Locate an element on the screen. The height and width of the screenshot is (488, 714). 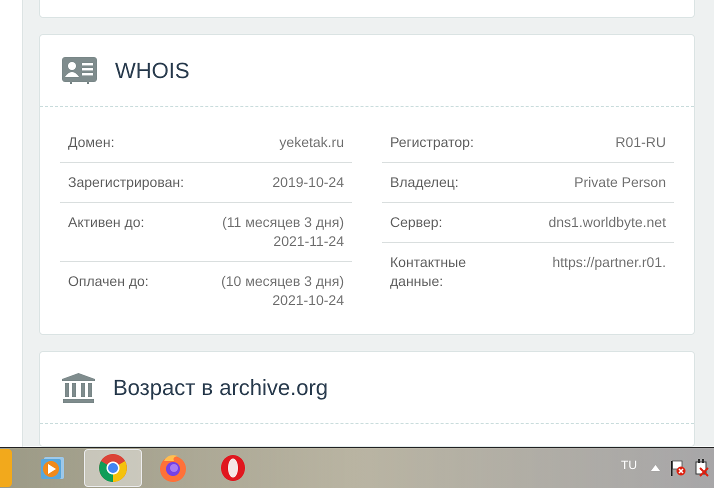
field-label: Сервер: is located at coordinates (417, 222).